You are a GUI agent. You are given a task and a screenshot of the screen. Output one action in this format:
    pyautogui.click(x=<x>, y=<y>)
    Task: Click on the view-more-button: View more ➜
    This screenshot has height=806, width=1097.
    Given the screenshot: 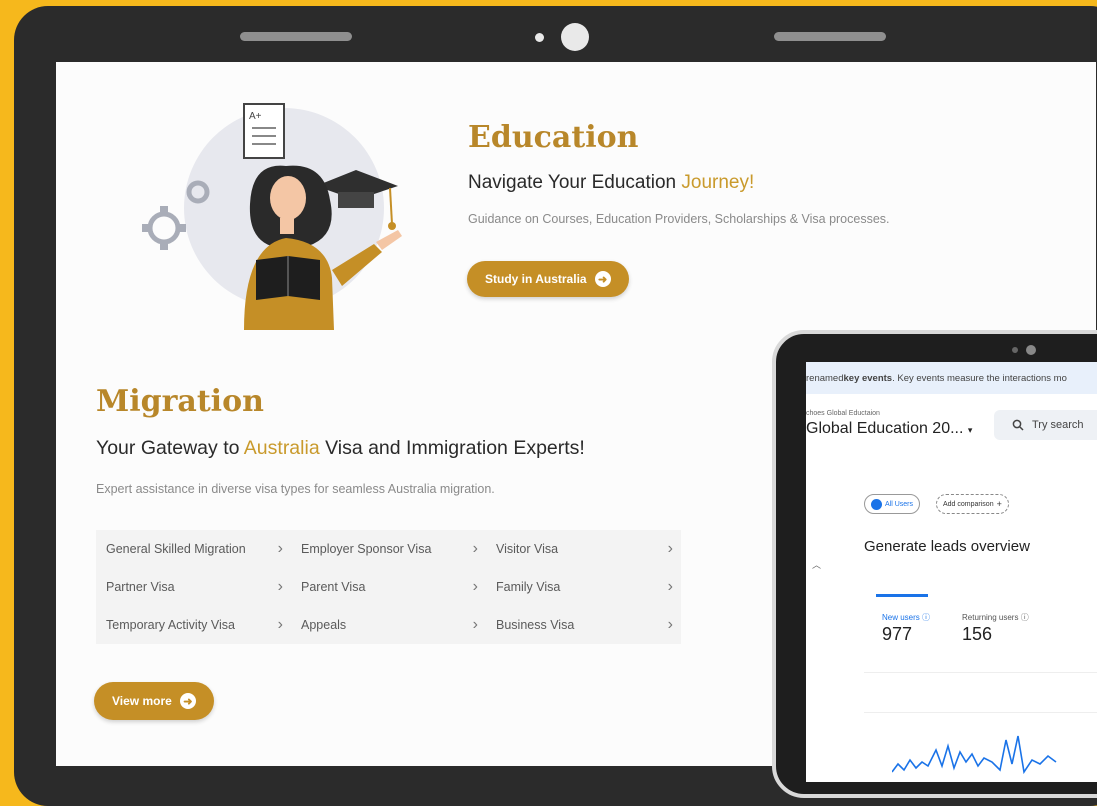 What is the action you would take?
    pyautogui.click(x=154, y=701)
    